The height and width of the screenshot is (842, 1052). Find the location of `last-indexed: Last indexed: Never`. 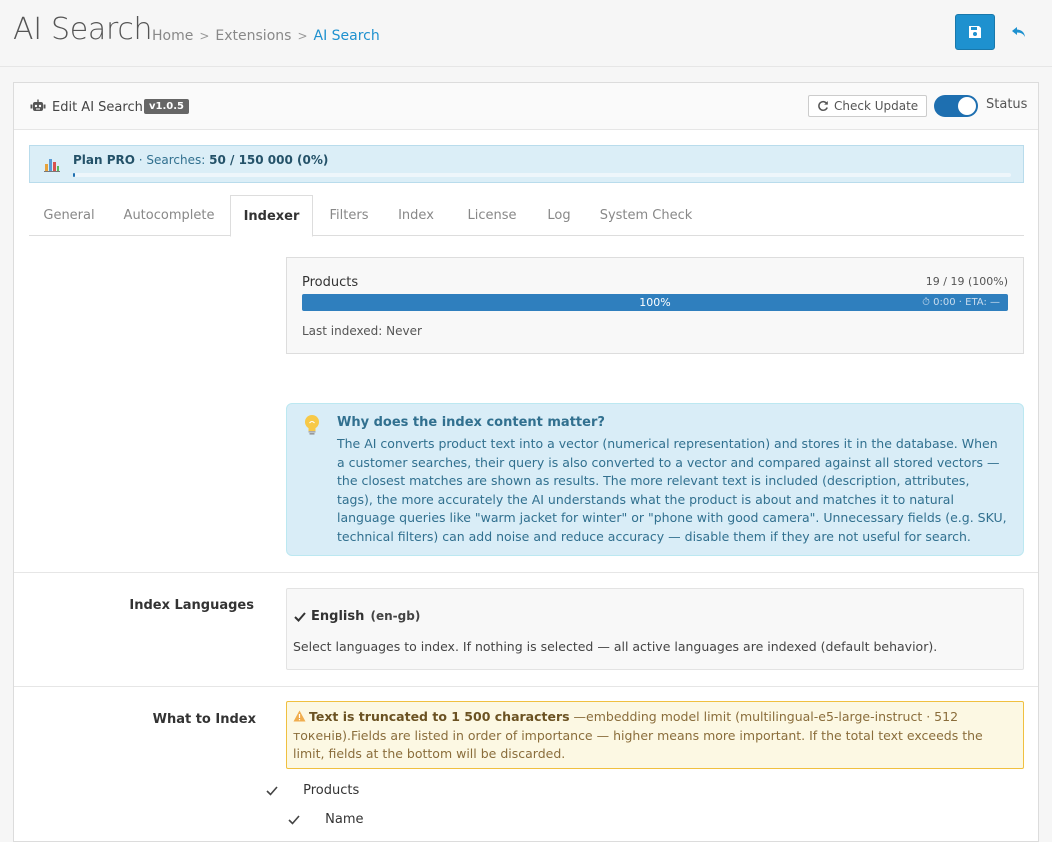

last-indexed: Last indexed: Never is located at coordinates (362, 331).